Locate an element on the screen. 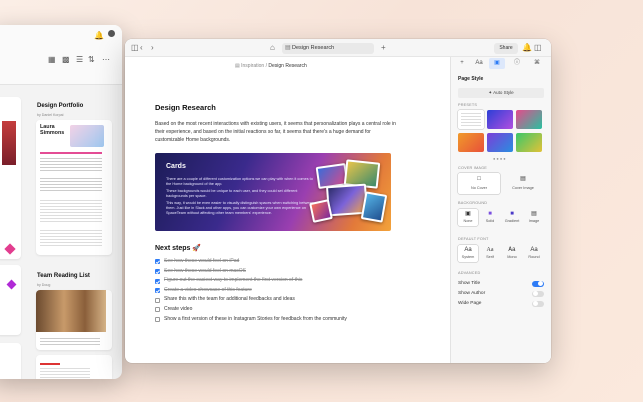  breadcrumb-parent: Inspiration is located at coordinates (252, 66).